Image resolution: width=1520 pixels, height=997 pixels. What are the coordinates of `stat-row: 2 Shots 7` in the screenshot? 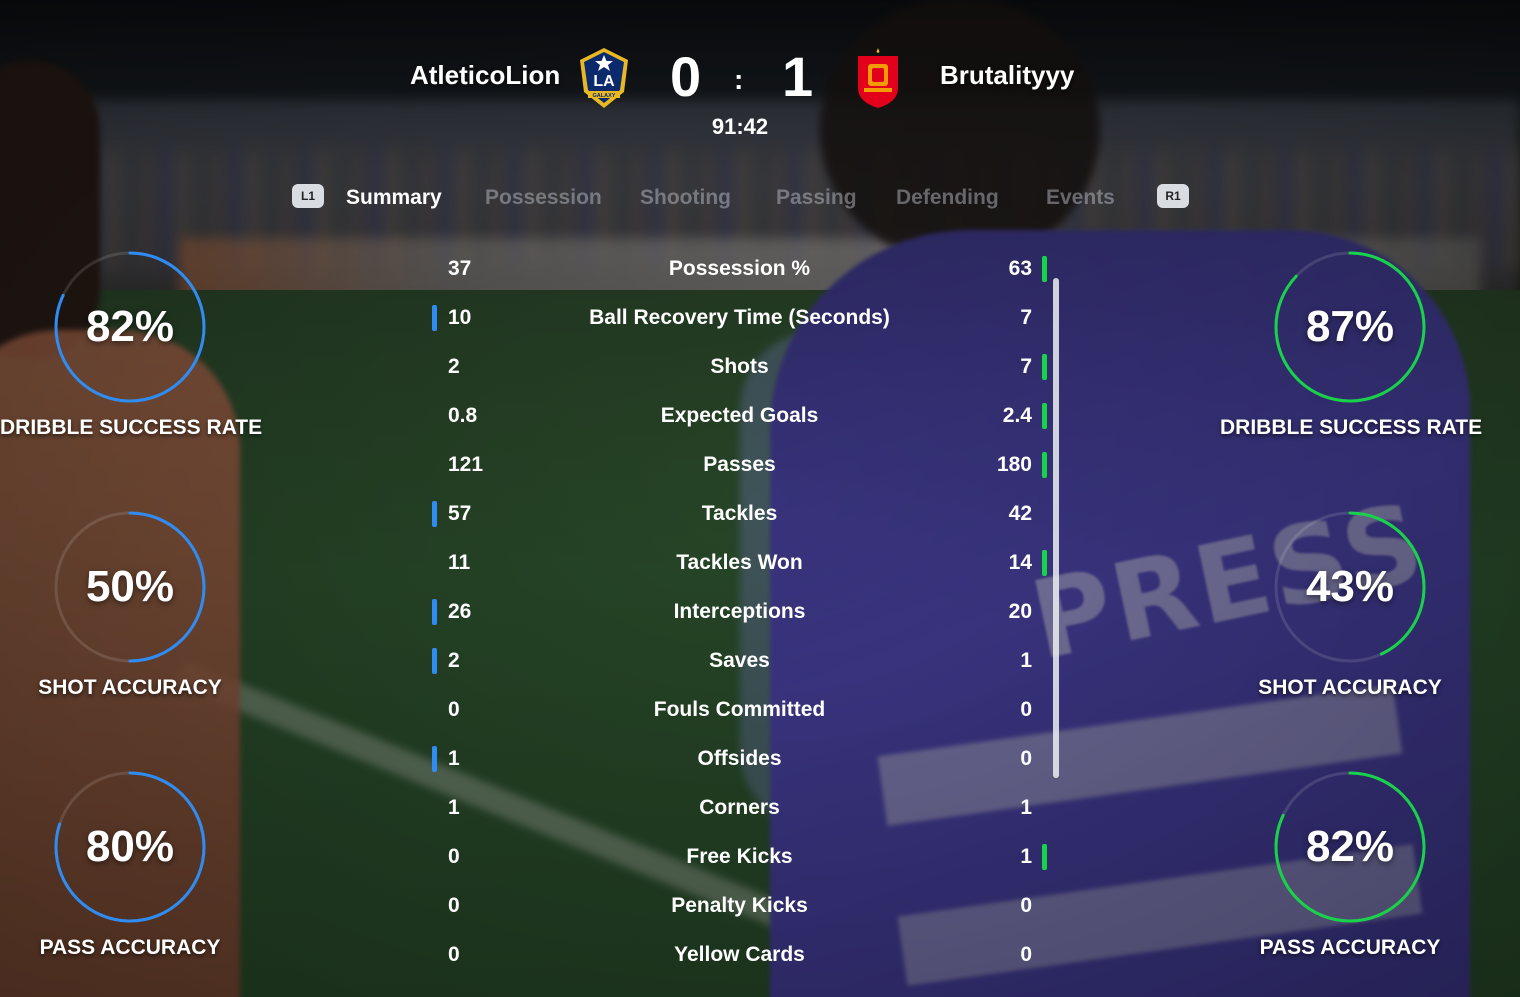 It's located at (747, 366).